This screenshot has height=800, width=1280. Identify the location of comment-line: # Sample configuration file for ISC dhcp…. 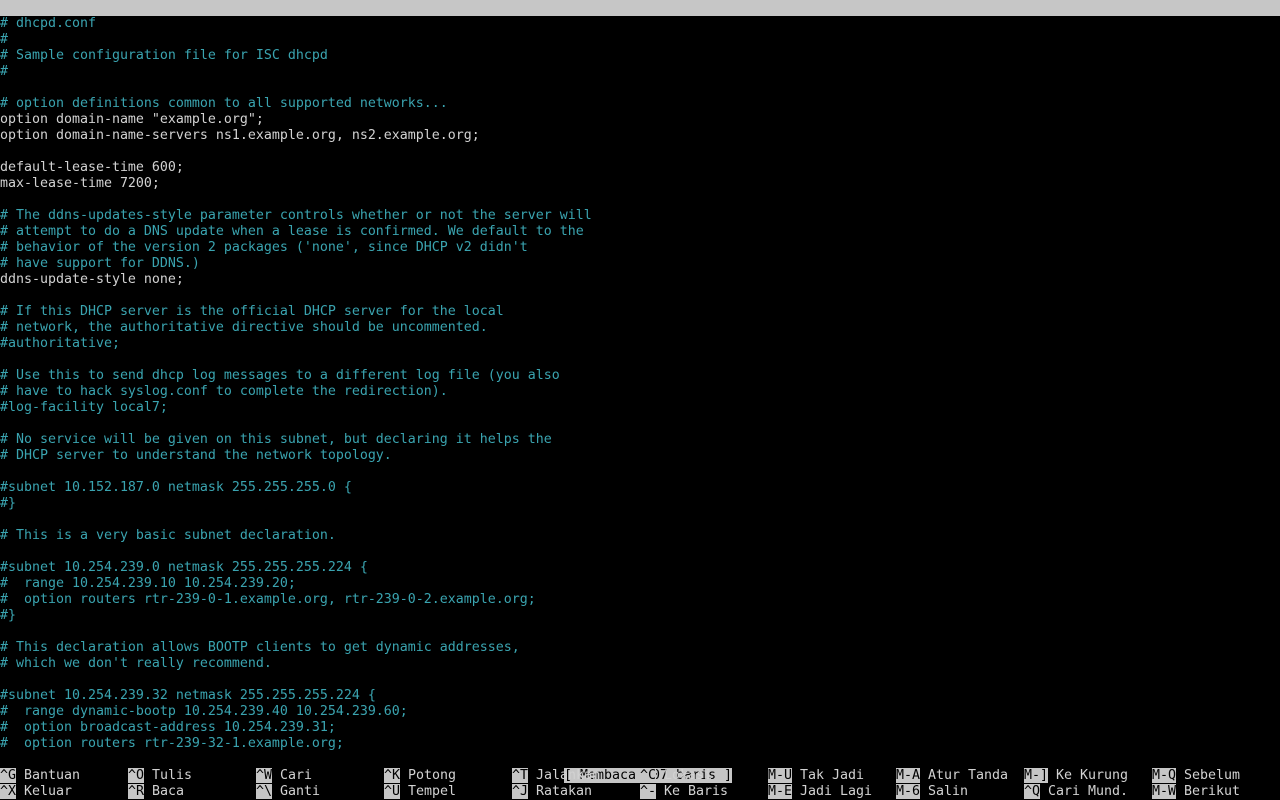
(640, 56).